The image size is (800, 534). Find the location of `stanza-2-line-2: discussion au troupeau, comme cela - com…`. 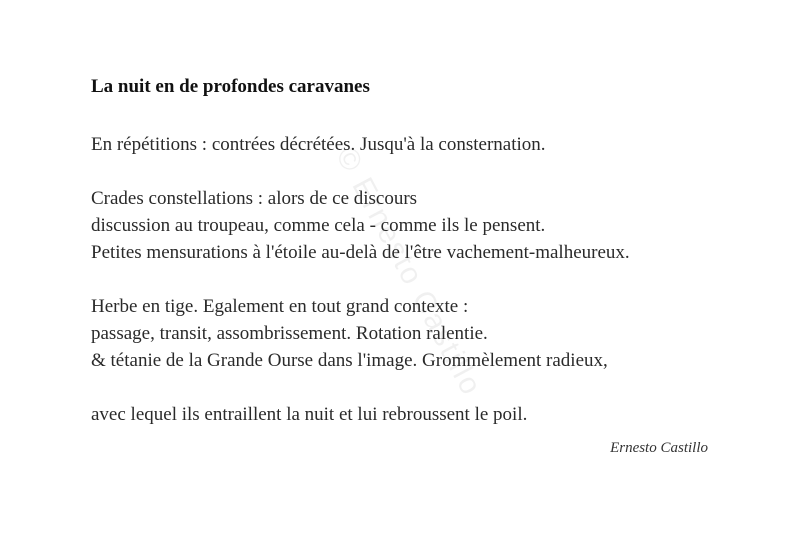

stanza-2-line-2: discussion au troupeau, comme cela - com… is located at coordinates (318, 225).